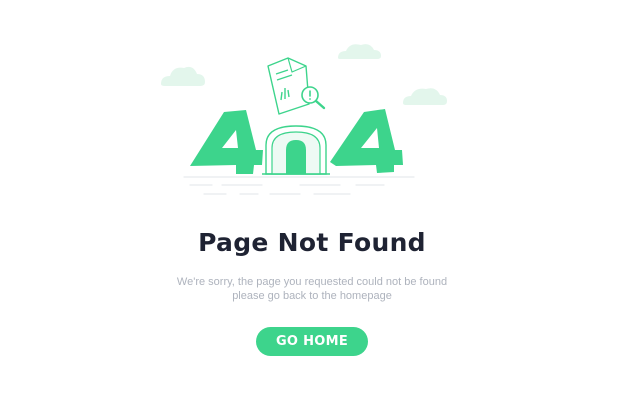  I want to click on archway-icon, so click(296, 150).